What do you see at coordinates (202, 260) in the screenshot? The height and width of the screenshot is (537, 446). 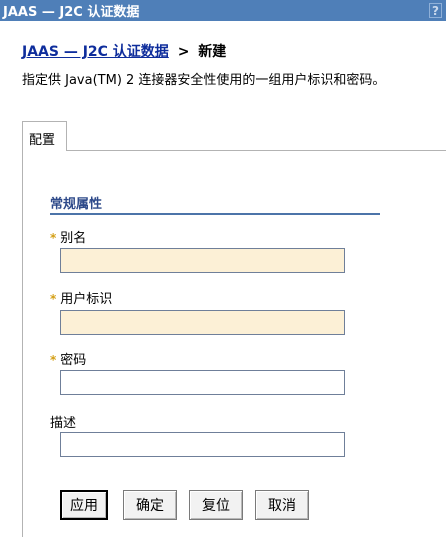 I see `alias-input` at bounding box center [202, 260].